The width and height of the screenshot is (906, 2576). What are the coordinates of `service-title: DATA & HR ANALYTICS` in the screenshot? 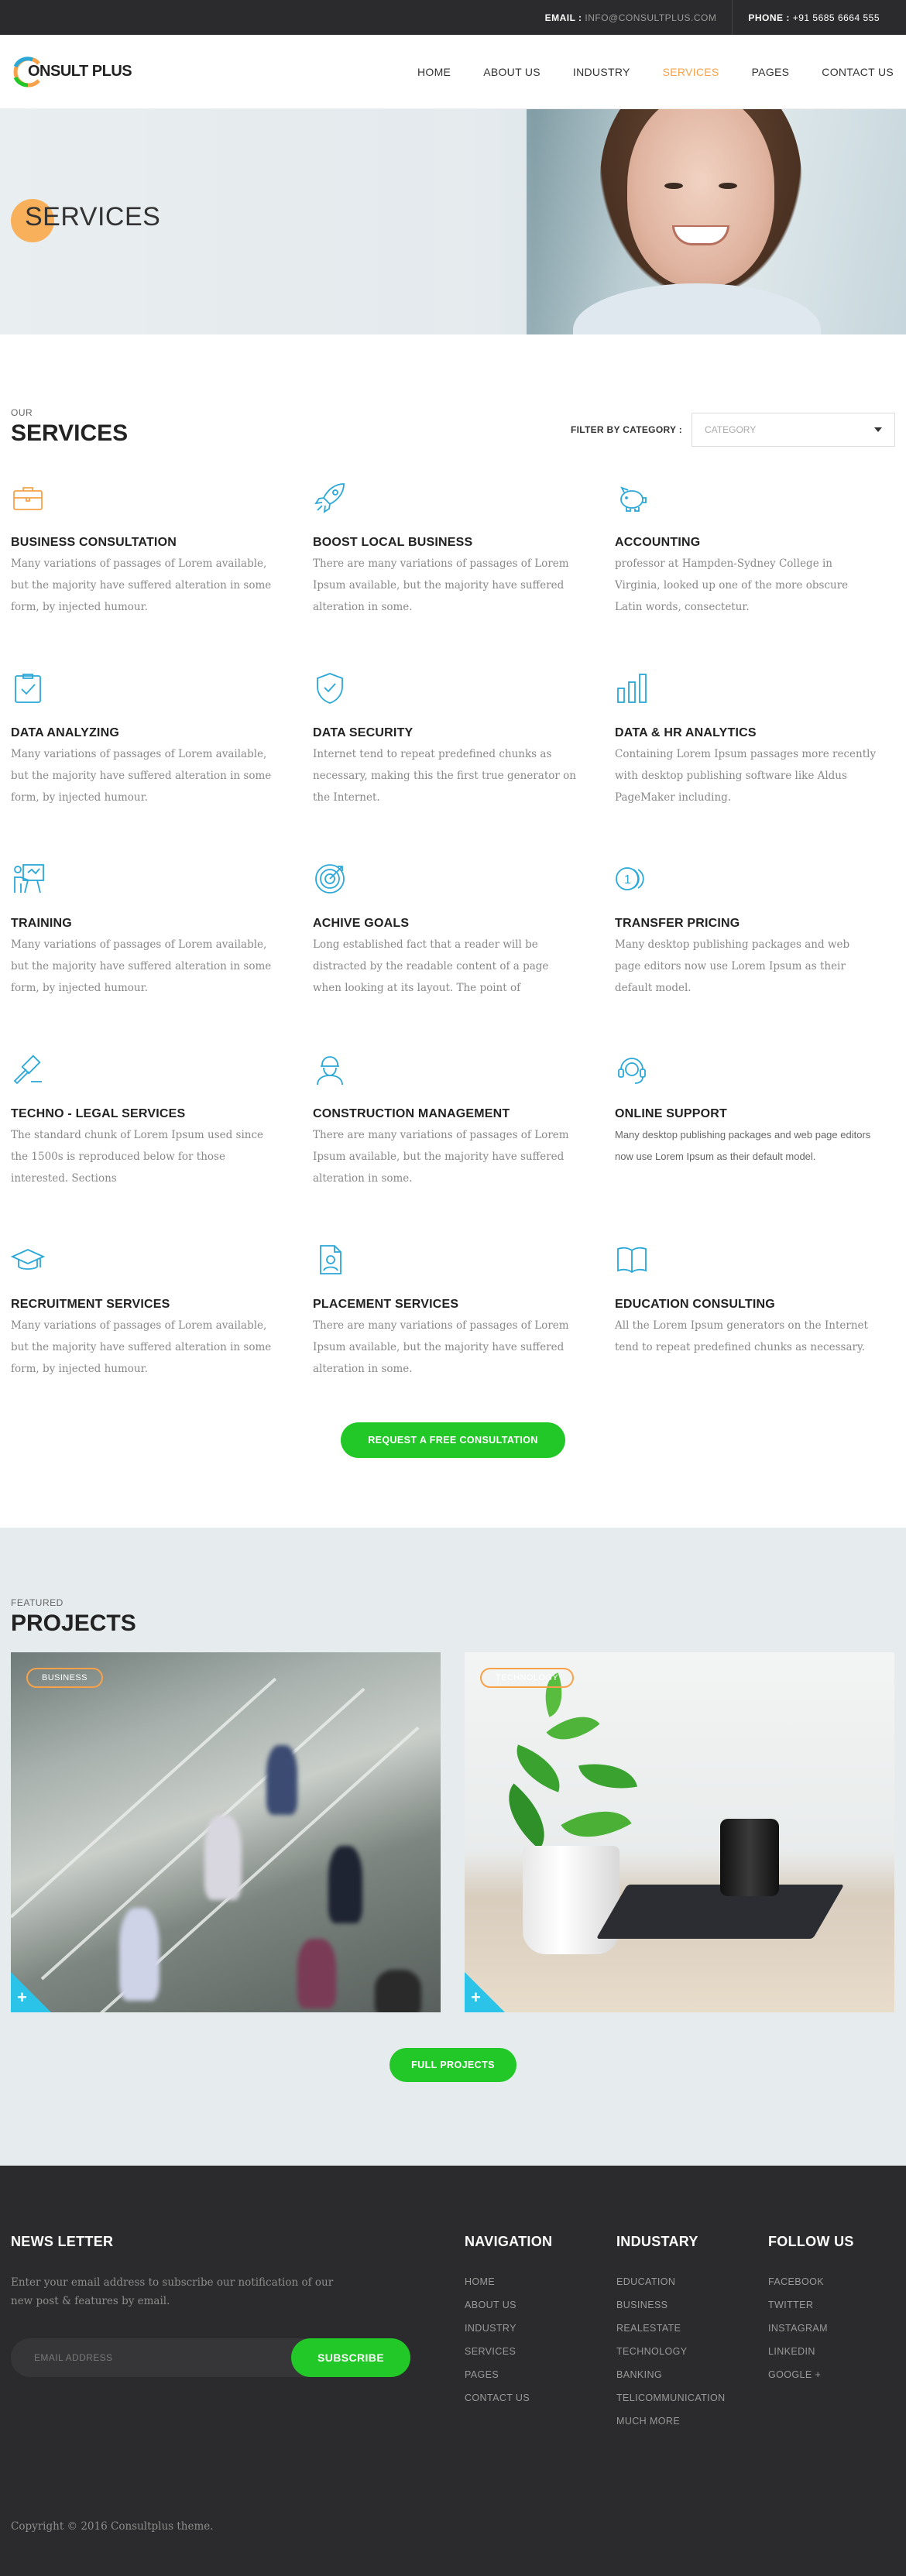 It's located at (686, 732).